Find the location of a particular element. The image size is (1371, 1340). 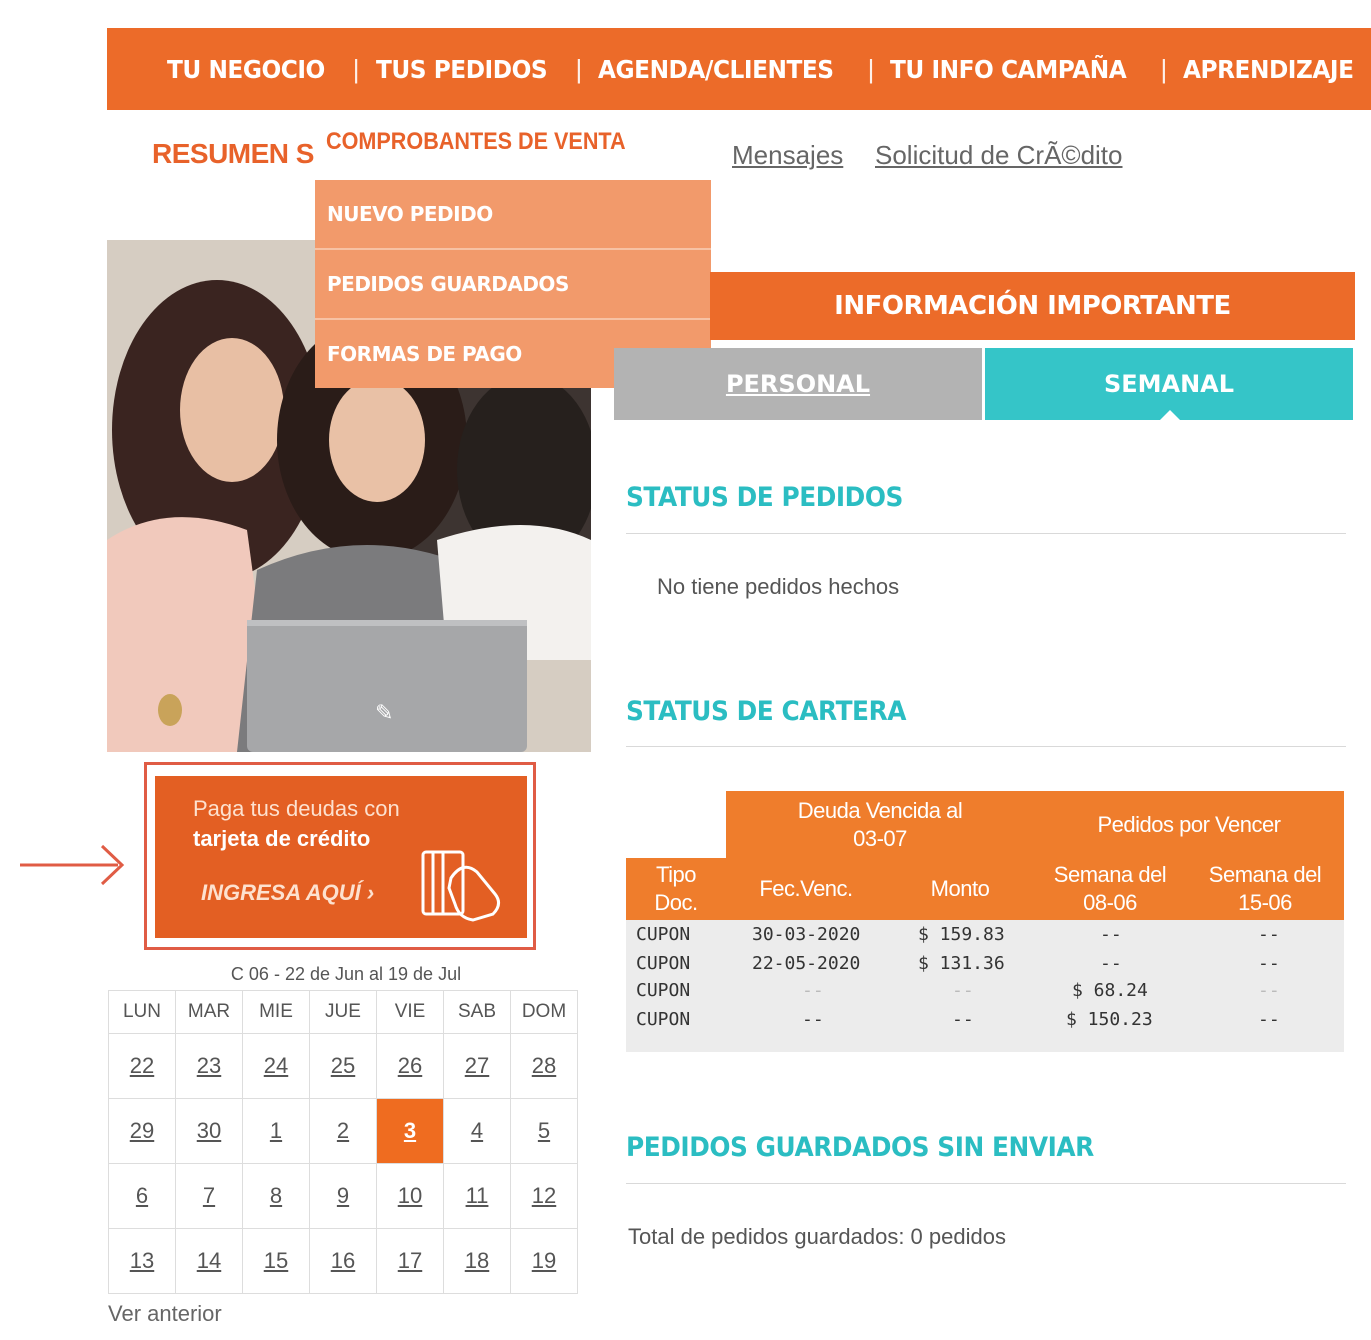

tab-personal: PERSONAL is located at coordinates (798, 384).